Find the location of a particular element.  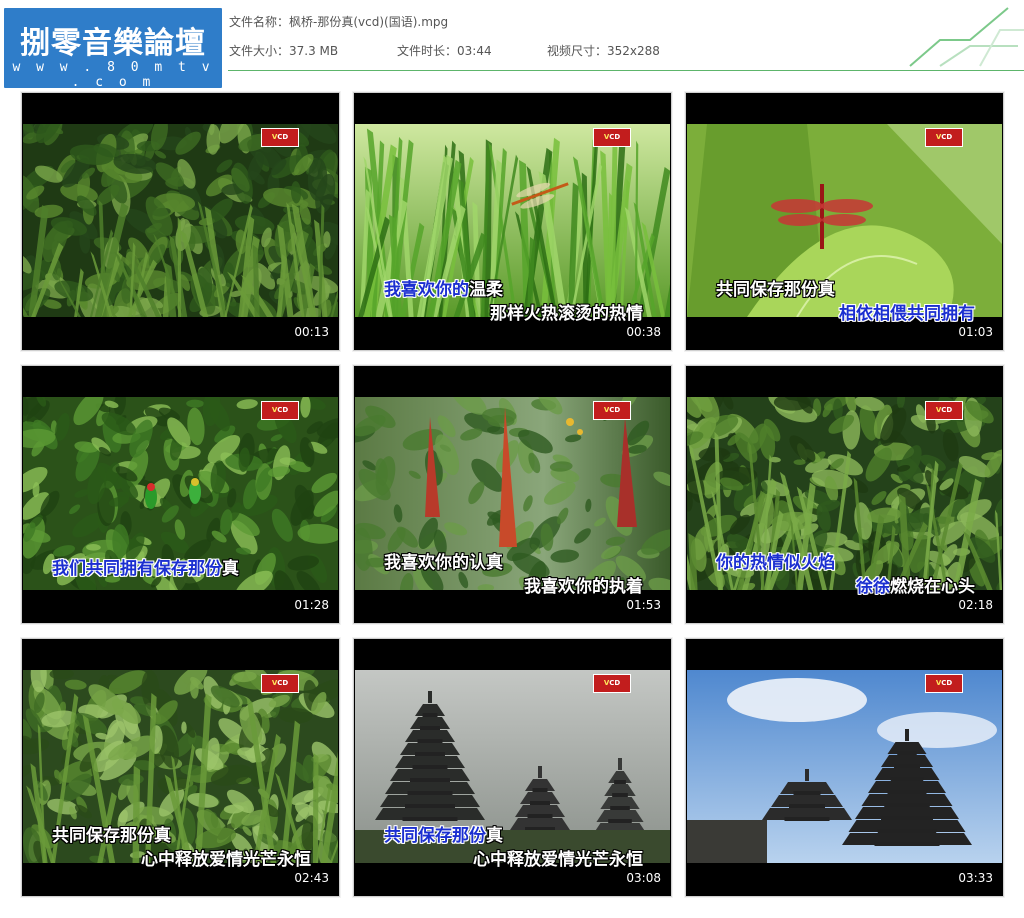

logo-url: w w w . 8 0 m t v . c o m is located at coordinates (113, 75).